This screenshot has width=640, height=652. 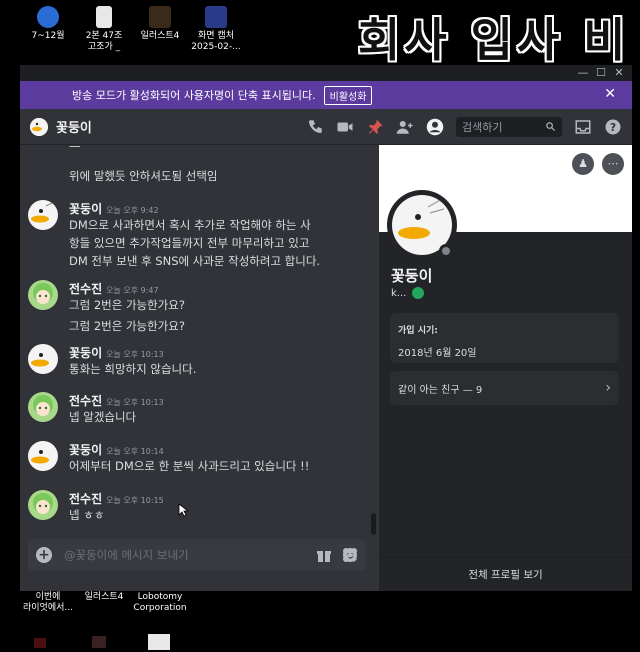 What do you see at coordinates (619, 72) in the screenshot?
I see `close-window-button: ✕` at bounding box center [619, 72].